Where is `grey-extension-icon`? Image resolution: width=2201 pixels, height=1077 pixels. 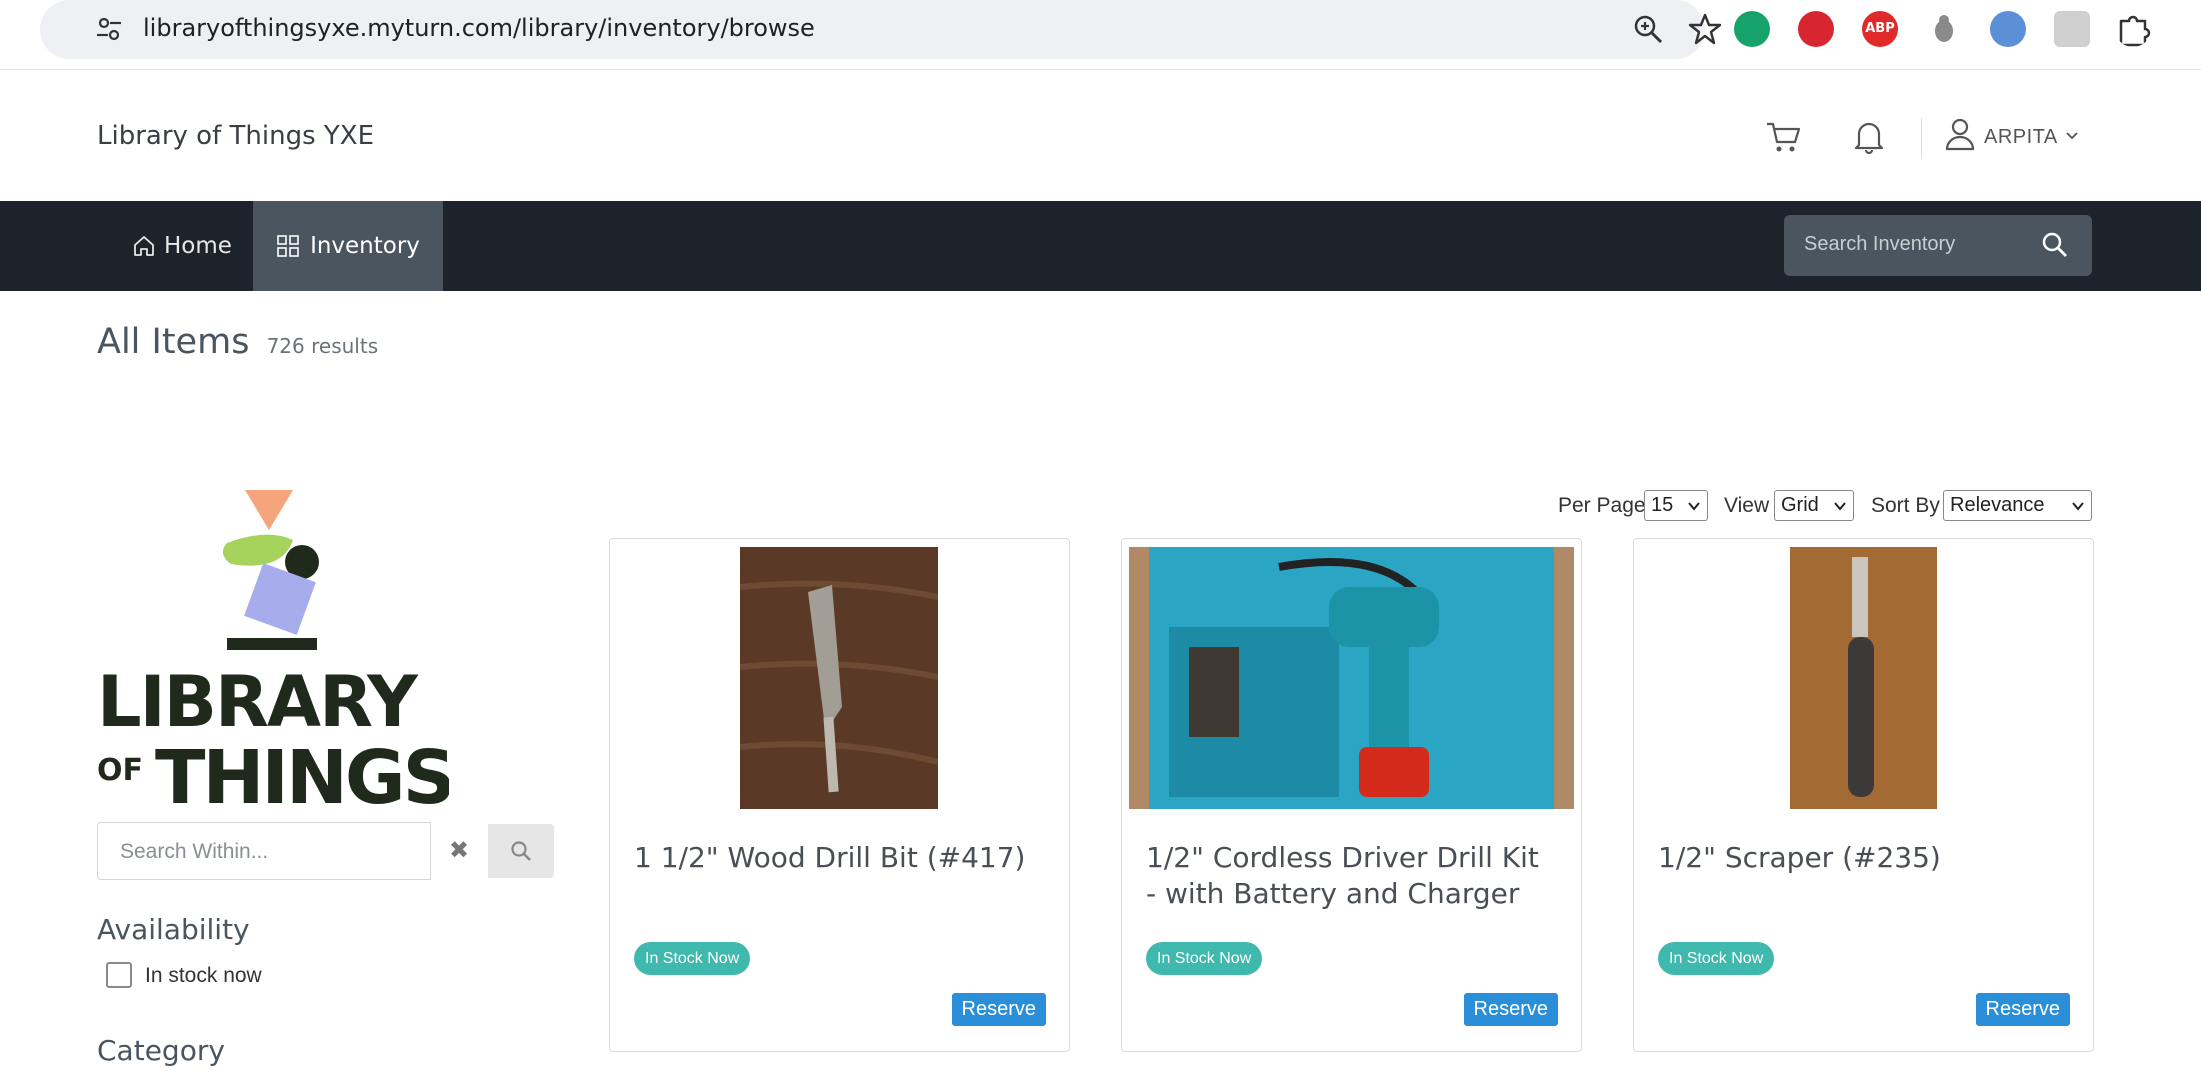
grey-extension-icon is located at coordinates (2072, 29).